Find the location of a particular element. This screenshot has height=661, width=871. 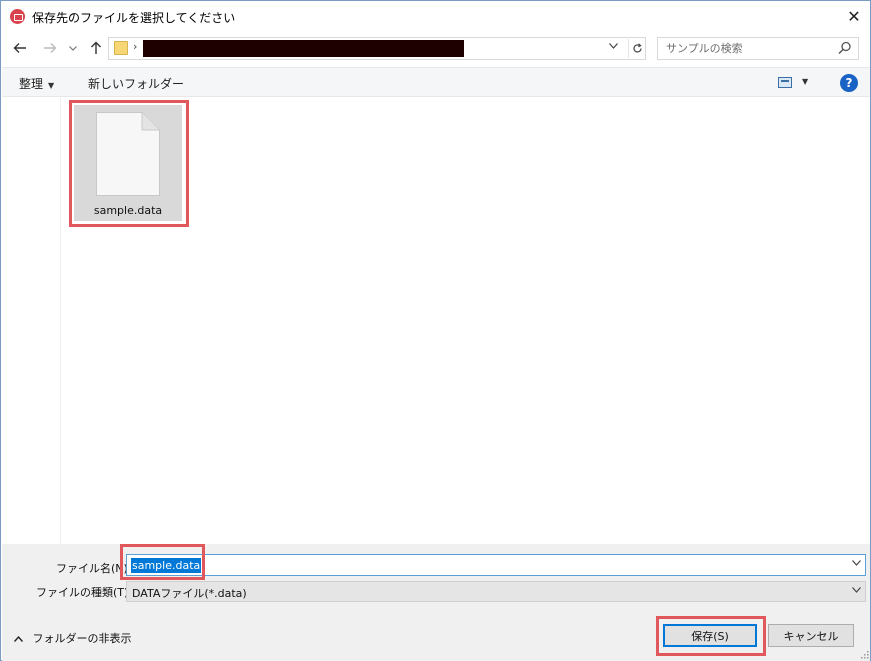

forward-arrow-icon is located at coordinates (50, 48).